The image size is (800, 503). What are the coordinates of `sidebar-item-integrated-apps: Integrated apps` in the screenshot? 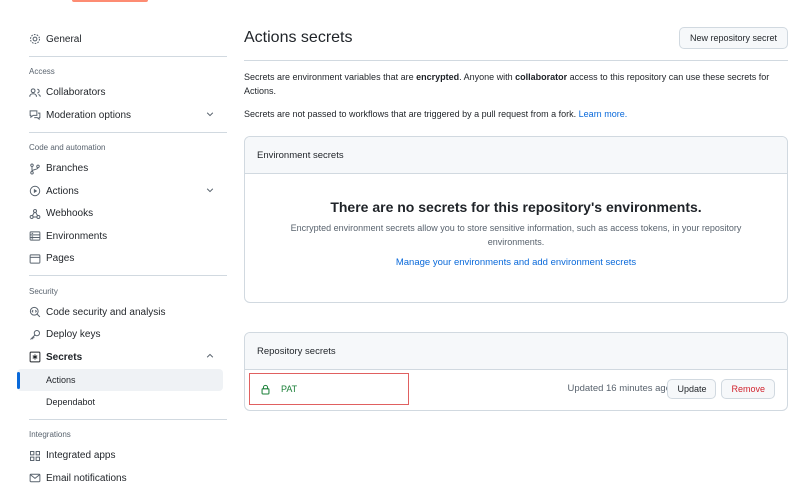 It's located at (123, 456).